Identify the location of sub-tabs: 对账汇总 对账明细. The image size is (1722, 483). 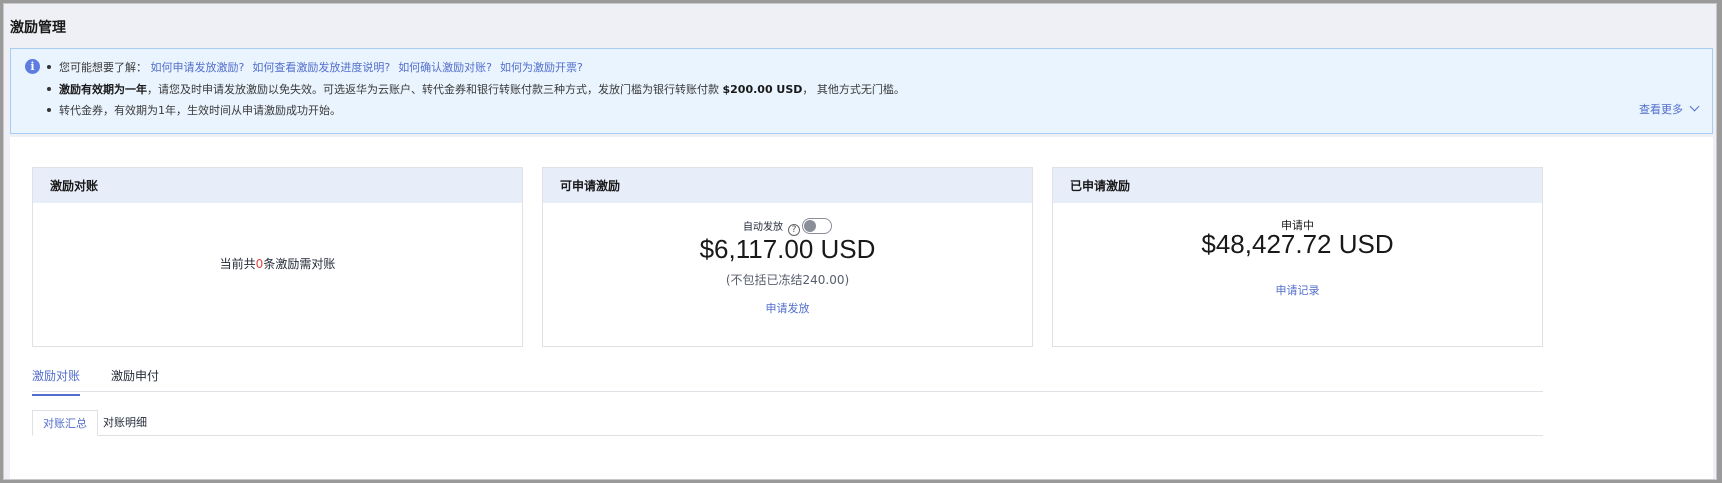
(787, 423).